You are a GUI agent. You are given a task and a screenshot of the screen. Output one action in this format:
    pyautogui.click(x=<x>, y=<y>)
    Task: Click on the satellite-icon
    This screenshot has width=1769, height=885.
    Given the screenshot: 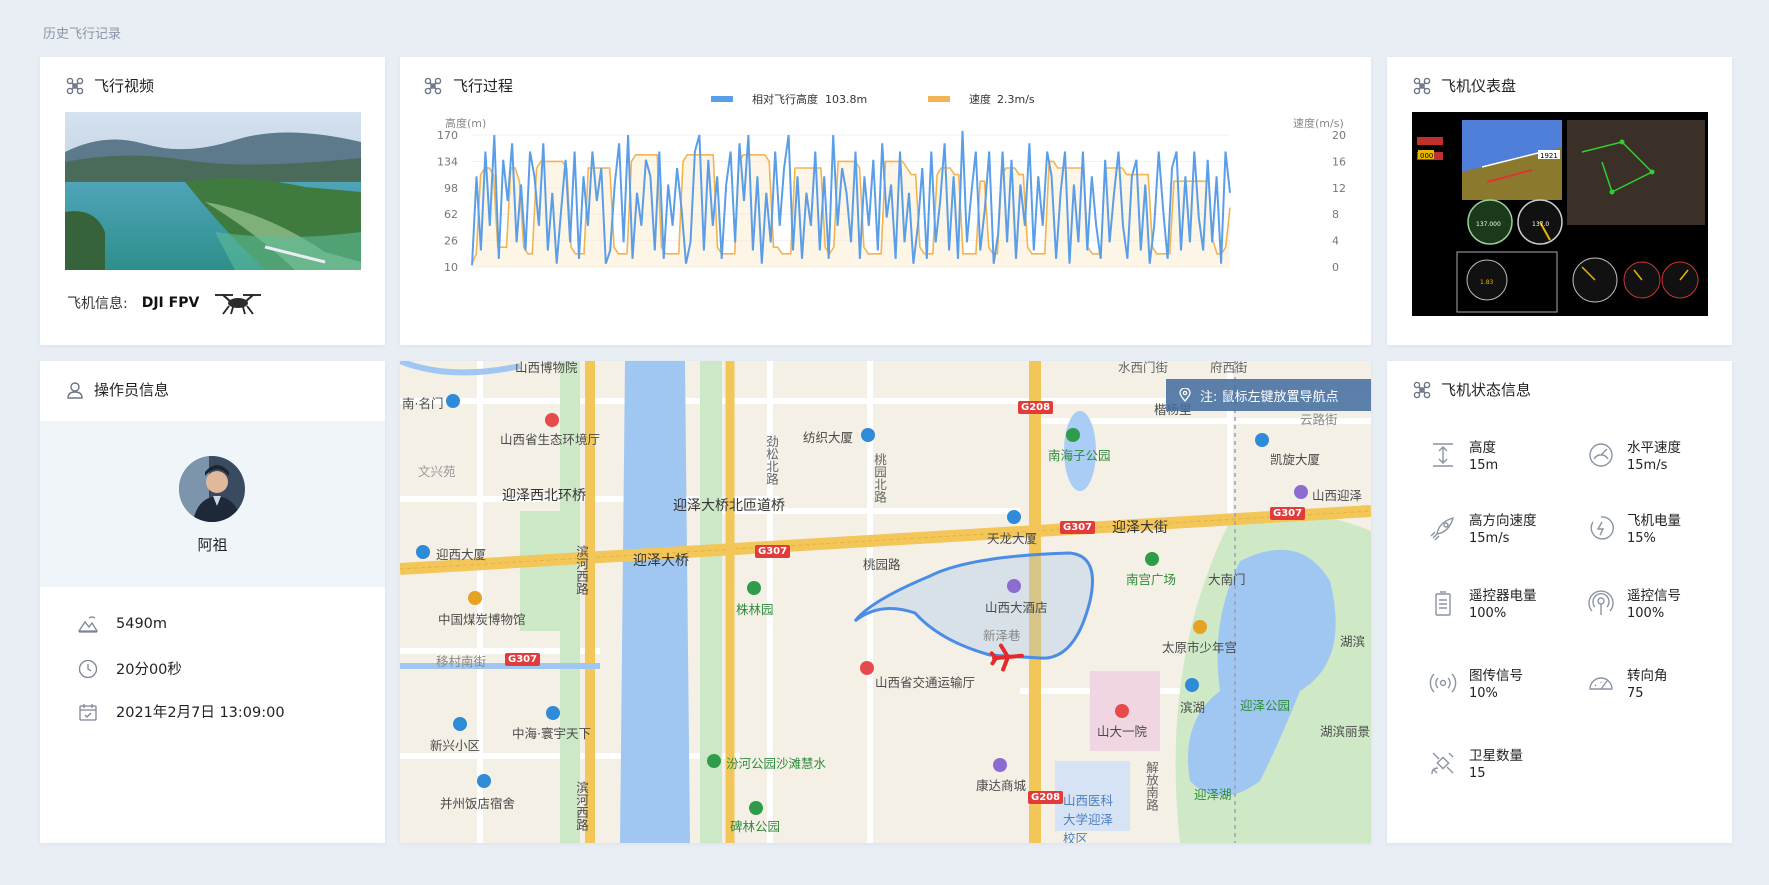 What is the action you would take?
    pyautogui.click(x=1442, y=763)
    